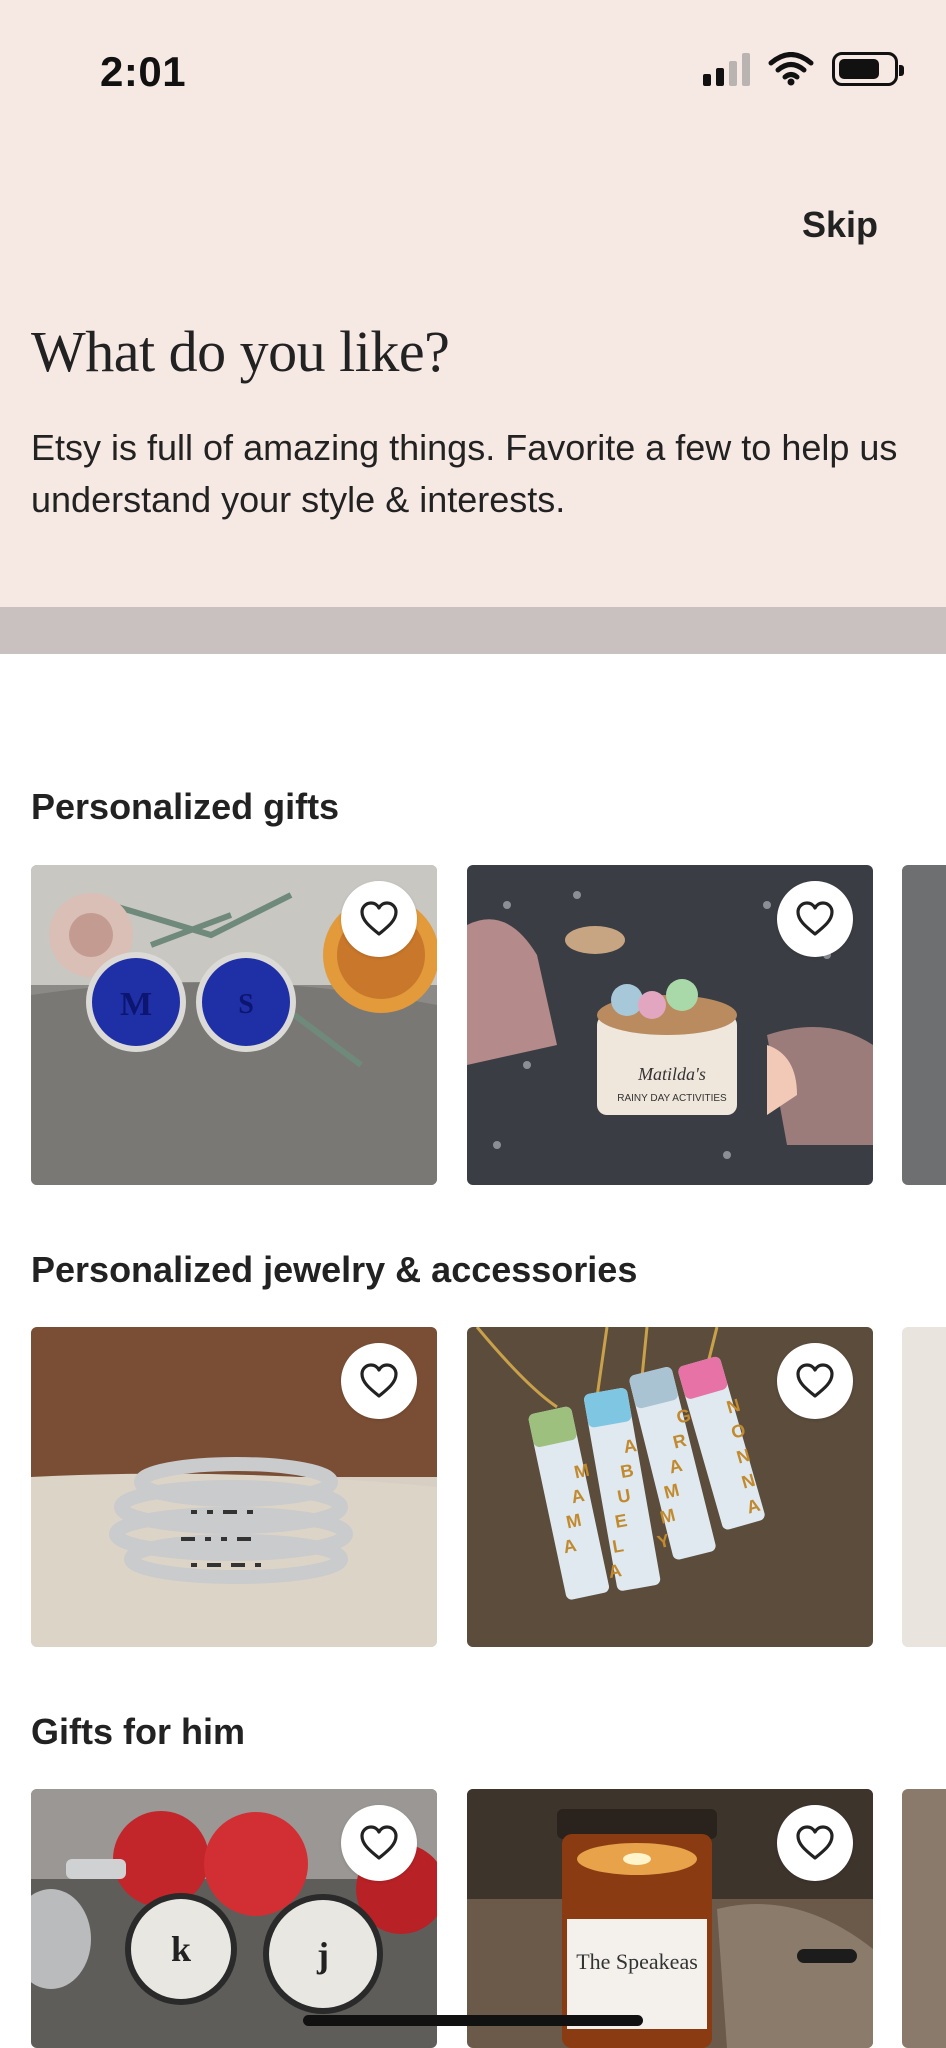 The height and width of the screenshot is (2048, 946). Describe the element at coordinates (138, 1731) in the screenshot. I see `section-title-gifts-for-him: Gifts for him` at that location.